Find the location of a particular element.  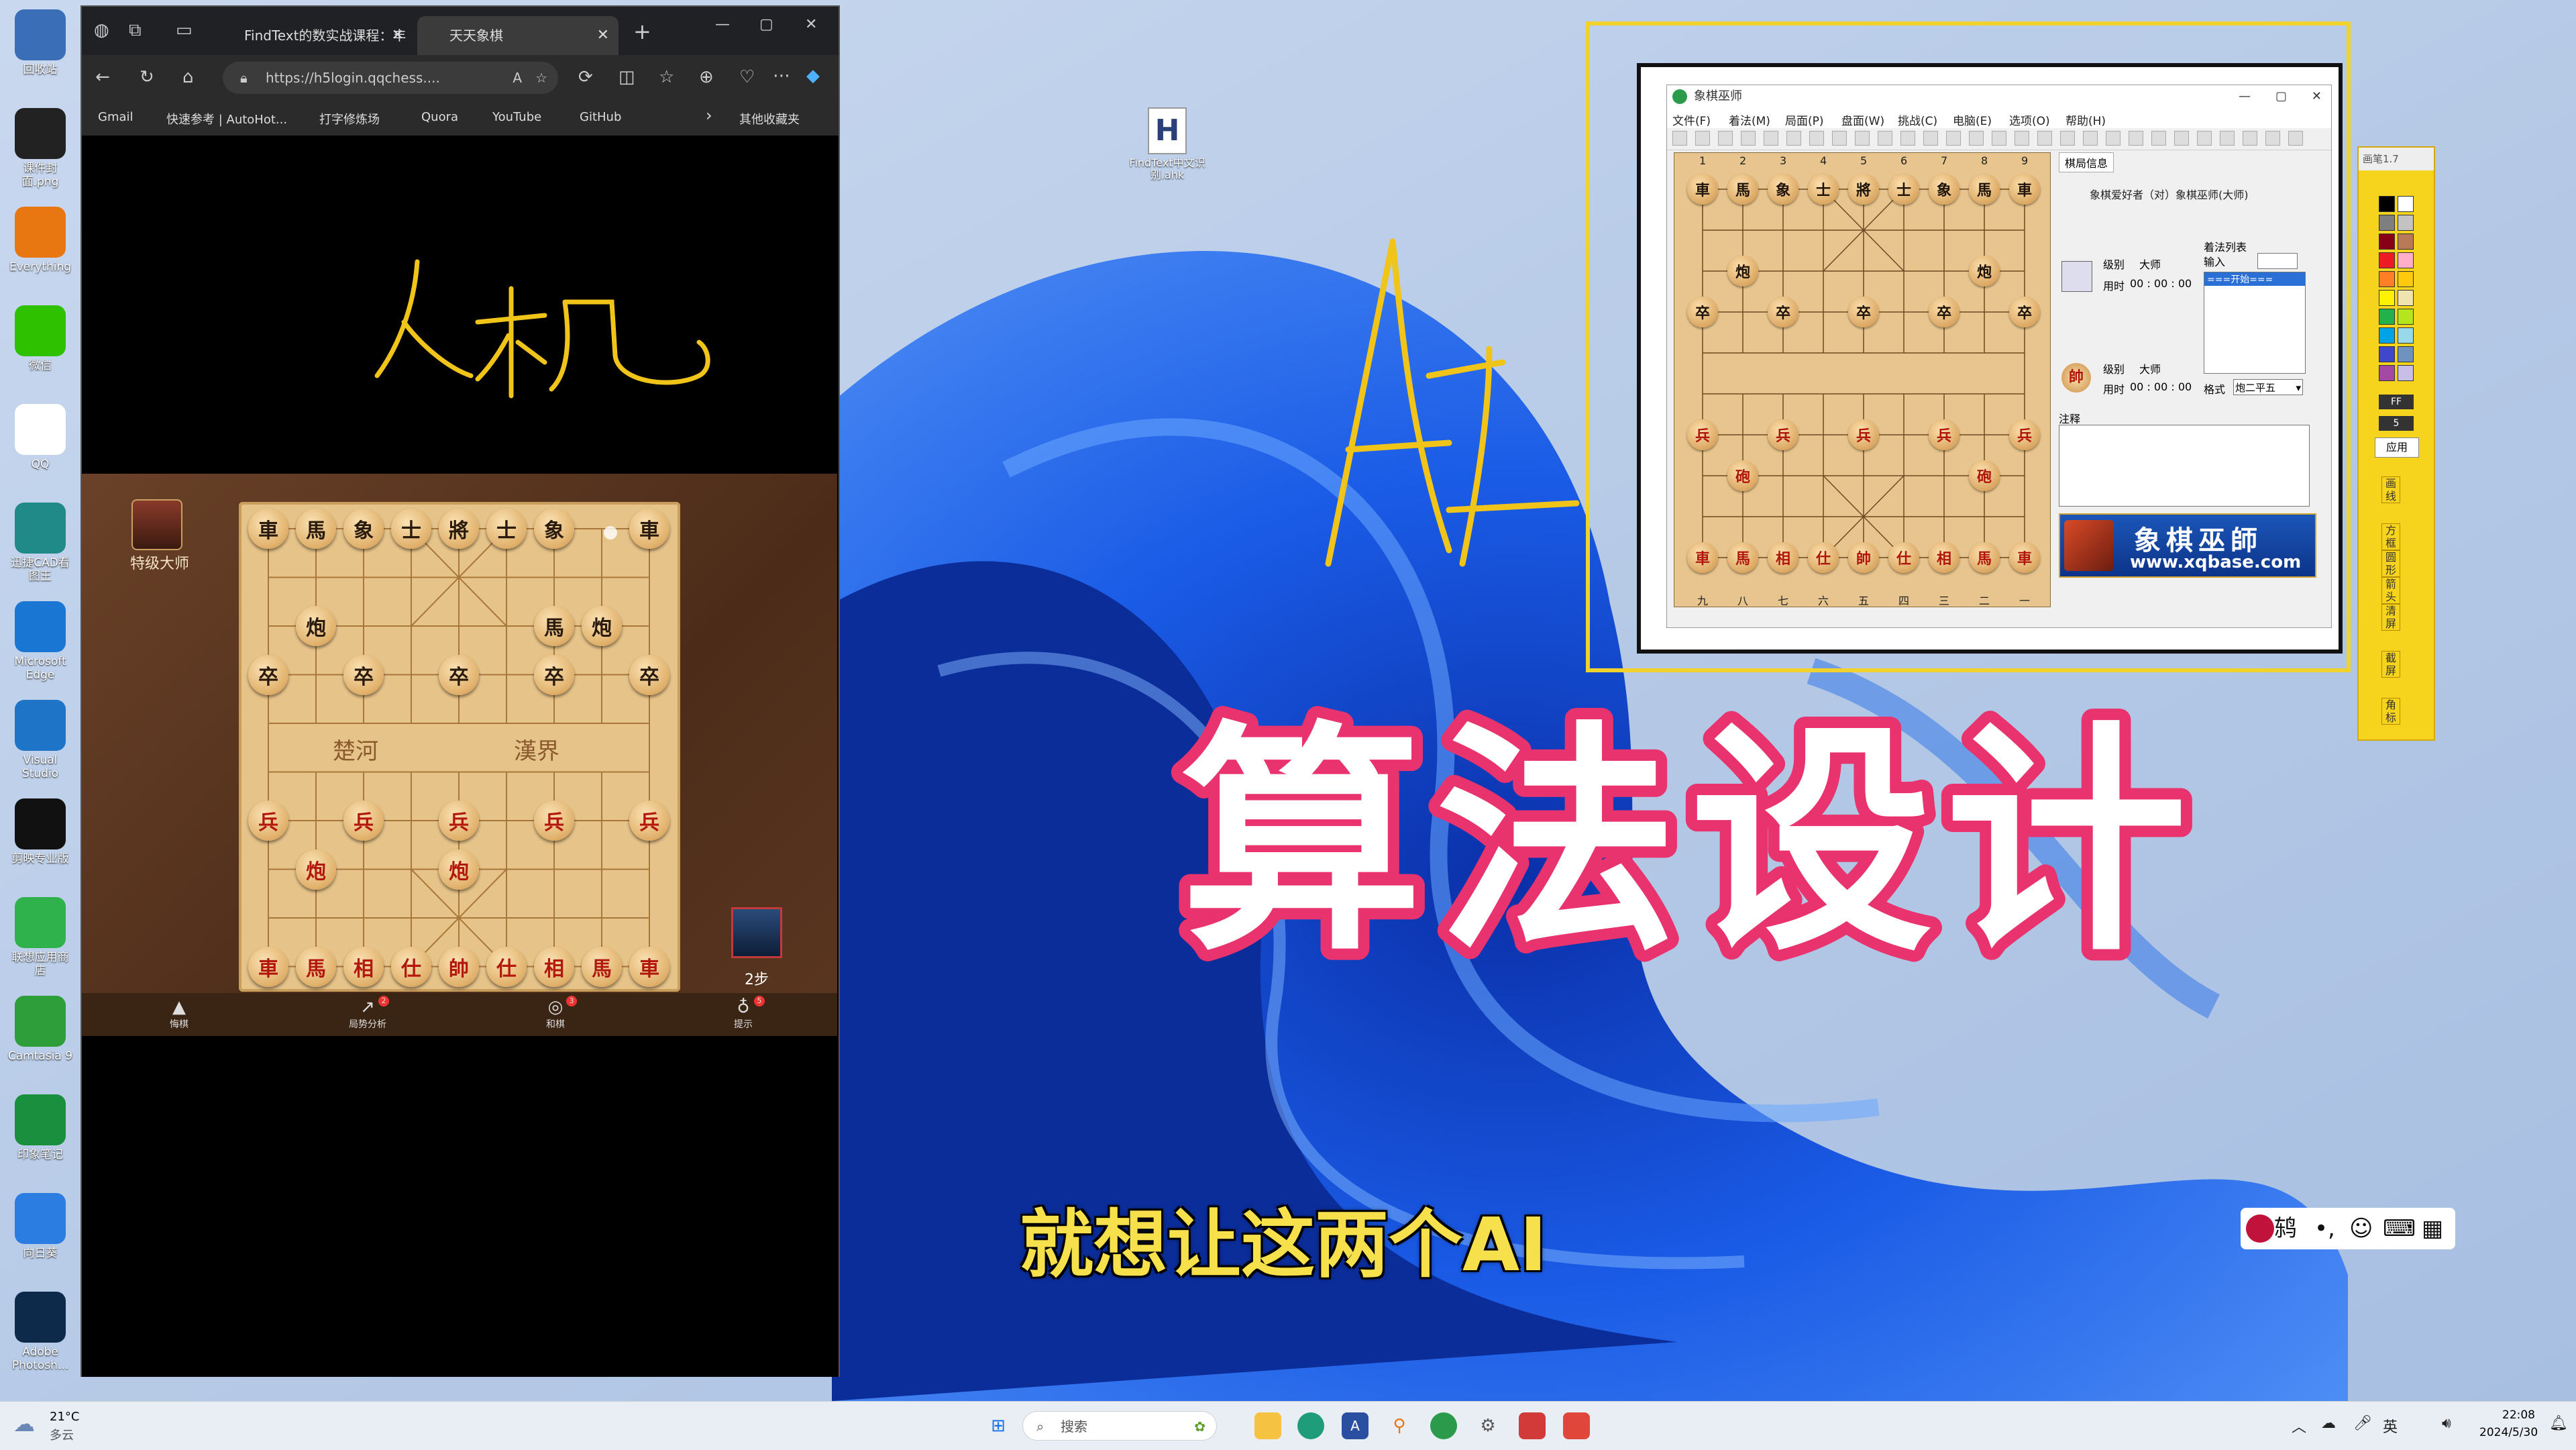

xq-menu-item: 着法(M) is located at coordinates (1749, 119).